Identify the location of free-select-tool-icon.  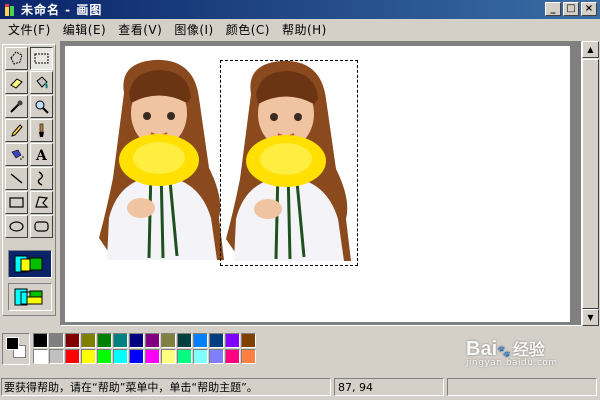
(16, 58).